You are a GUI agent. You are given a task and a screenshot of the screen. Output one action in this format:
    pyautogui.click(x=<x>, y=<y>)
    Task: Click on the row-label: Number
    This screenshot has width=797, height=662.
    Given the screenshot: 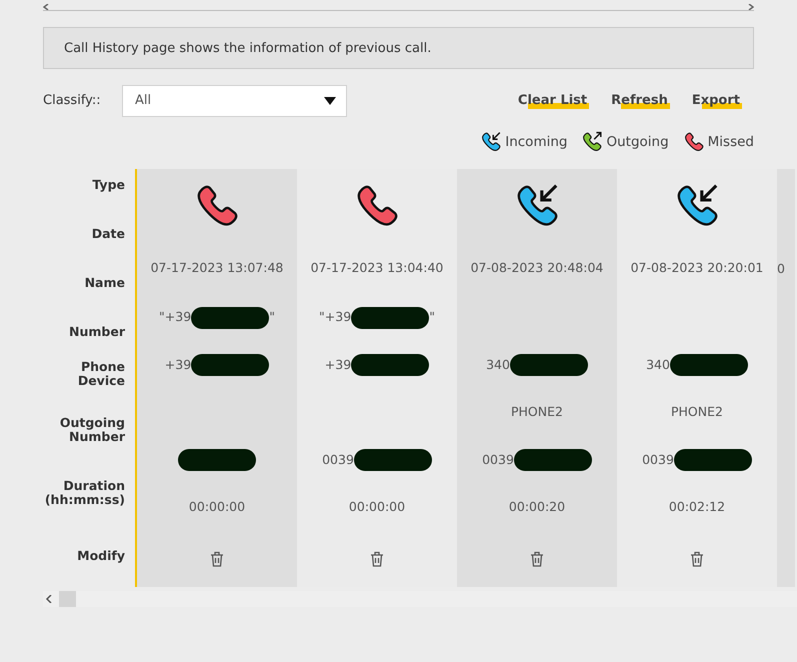 What is the action you would take?
    pyautogui.click(x=96, y=332)
    